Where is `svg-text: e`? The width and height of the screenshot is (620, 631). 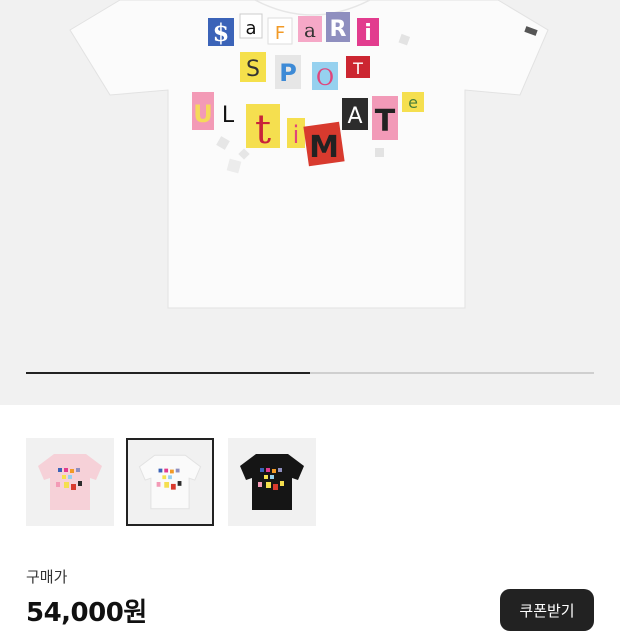 svg-text: e is located at coordinates (413, 102).